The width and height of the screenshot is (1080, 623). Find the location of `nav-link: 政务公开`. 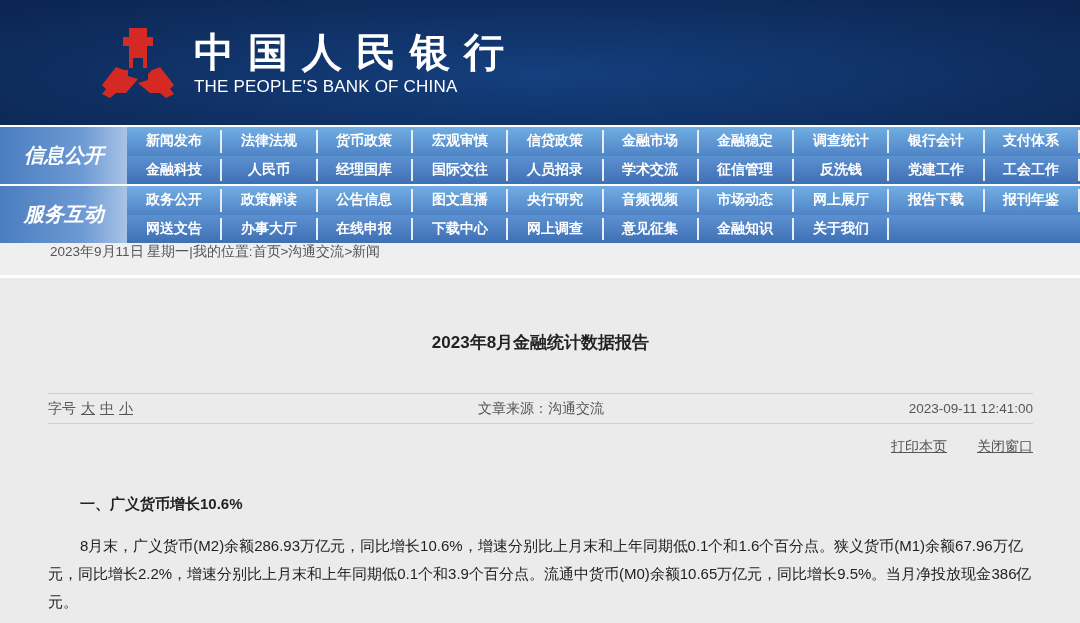

nav-link: 政务公开 is located at coordinates (175, 200).